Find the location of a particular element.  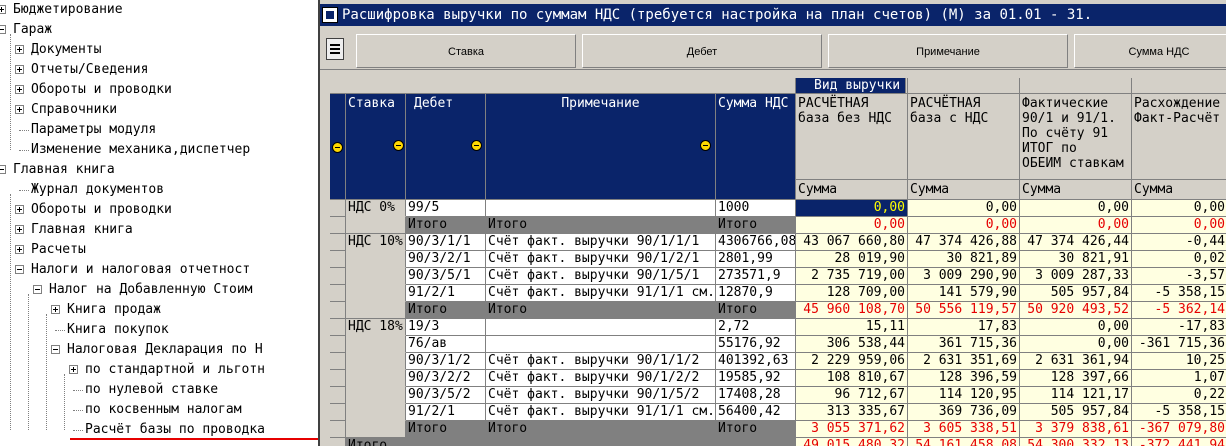

cell-amount-b: 369 736,09 is located at coordinates (964, 412).